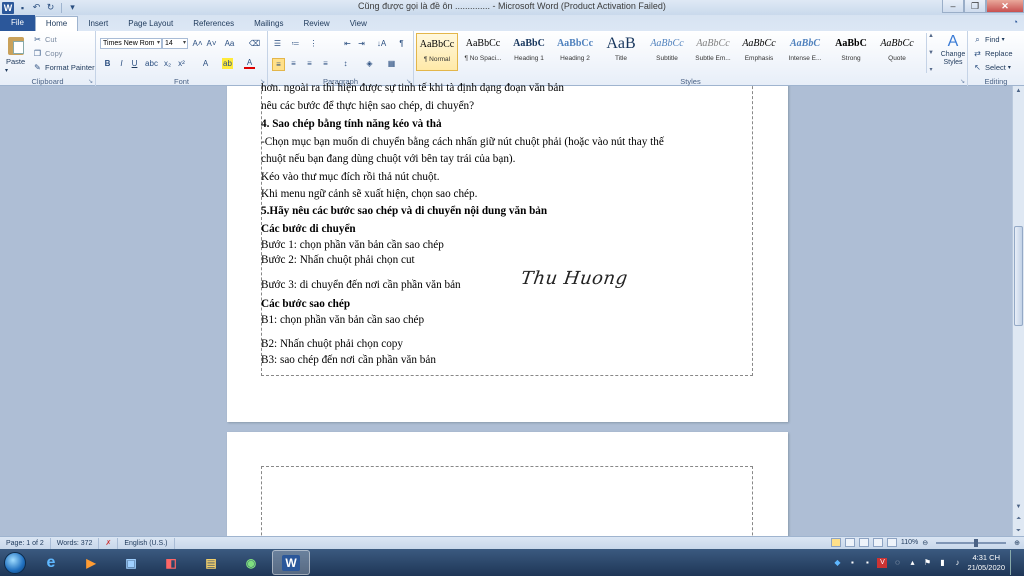 The image size is (1024, 576). What do you see at coordinates (361, 43) in the screenshot?
I see `increase-indent-button: ⇥` at bounding box center [361, 43].